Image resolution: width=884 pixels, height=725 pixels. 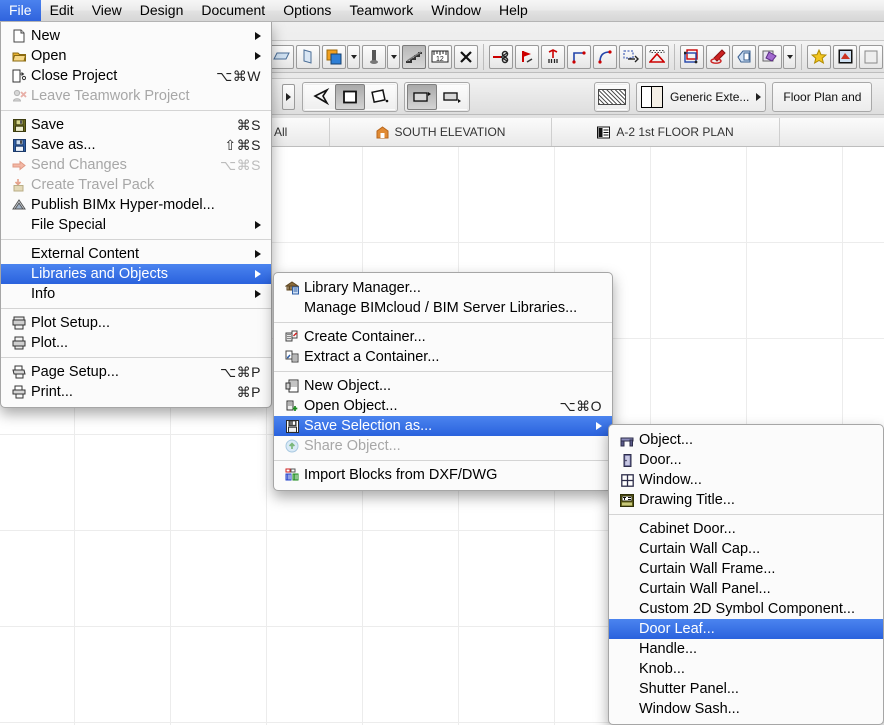 I want to click on menu-item-save: Save ⌘S, so click(x=136, y=125).